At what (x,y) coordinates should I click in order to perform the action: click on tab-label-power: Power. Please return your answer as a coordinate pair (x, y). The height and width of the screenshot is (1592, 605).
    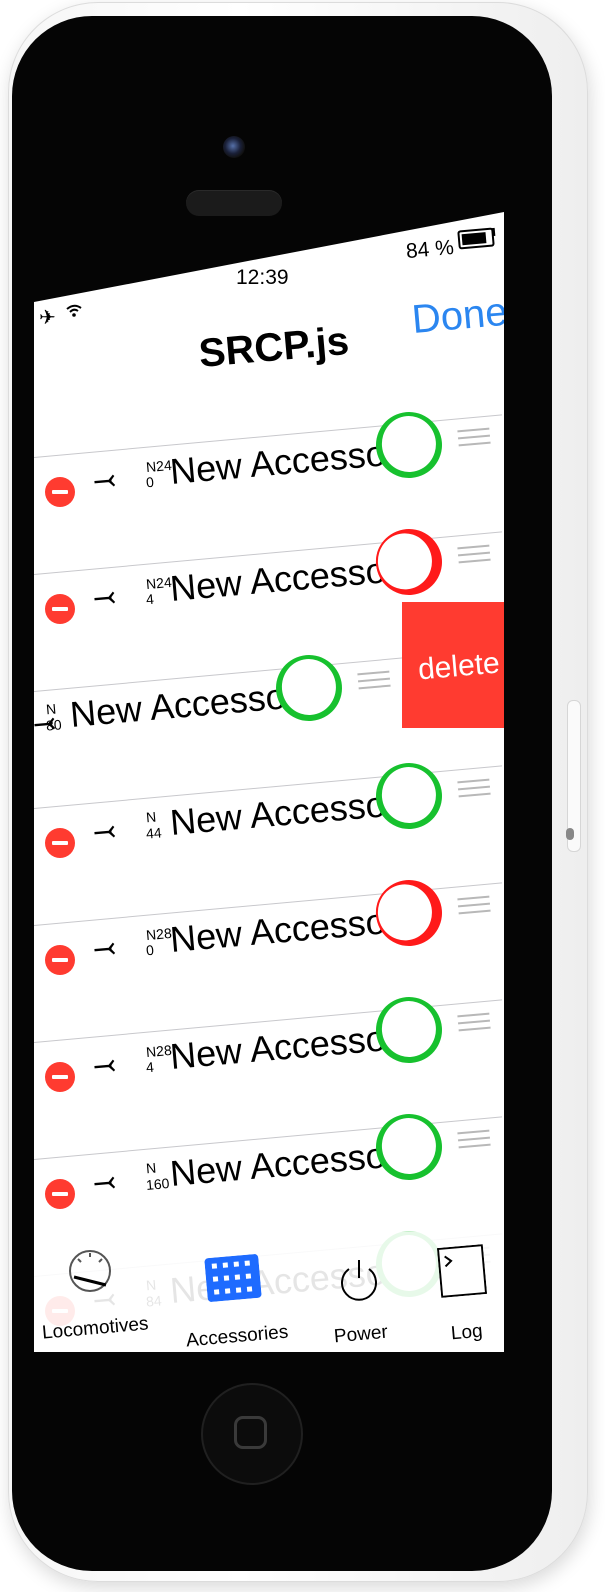
    Looking at the image, I should click on (361, 1334).